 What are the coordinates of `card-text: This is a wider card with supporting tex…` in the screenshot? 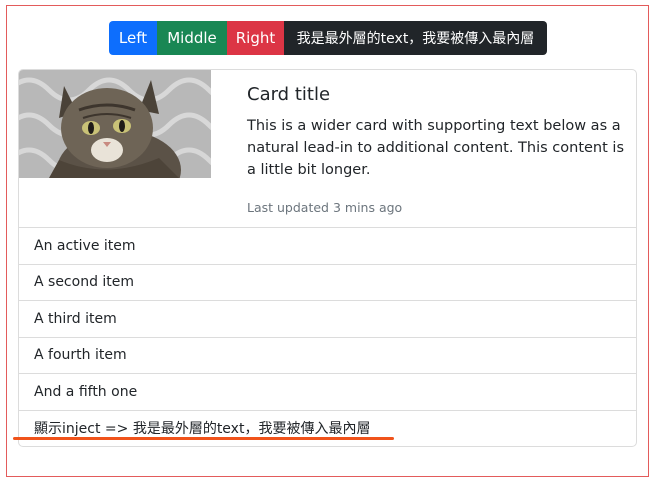 It's located at (435, 148).